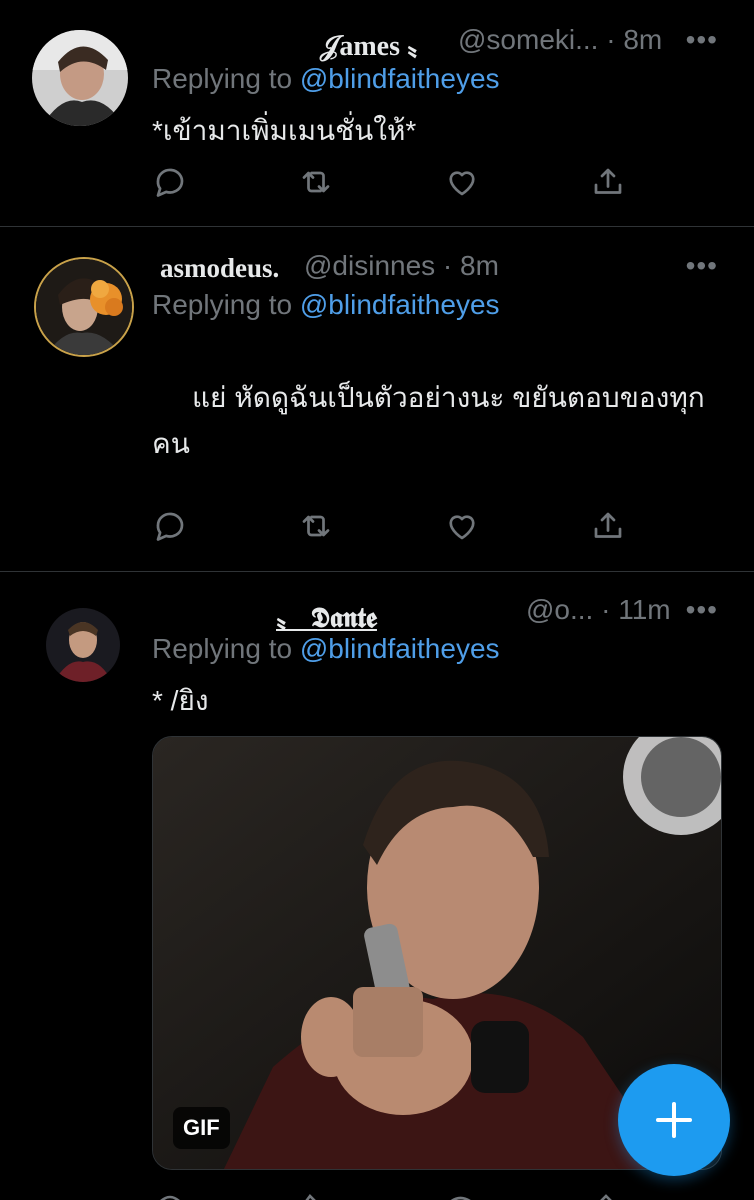 This screenshot has height=1200, width=754. What do you see at coordinates (401, 266) in the screenshot?
I see `handle-time: @disinnes · 8m` at bounding box center [401, 266].